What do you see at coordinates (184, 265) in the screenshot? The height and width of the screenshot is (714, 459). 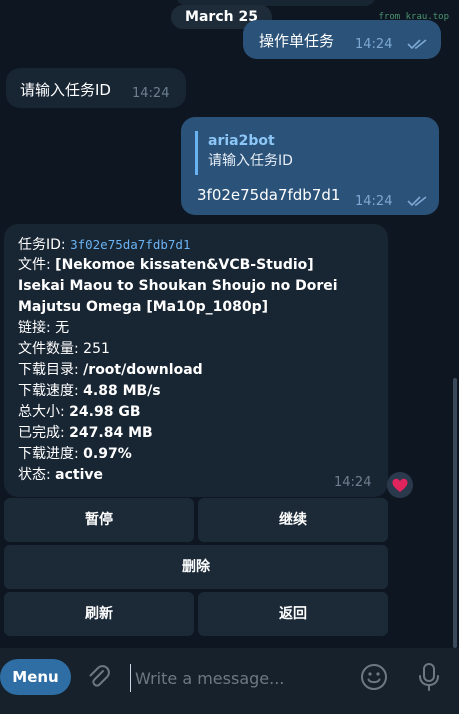 I see `file-name-line1: [Nekomoe kissaten&VCB-Studio]` at bounding box center [184, 265].